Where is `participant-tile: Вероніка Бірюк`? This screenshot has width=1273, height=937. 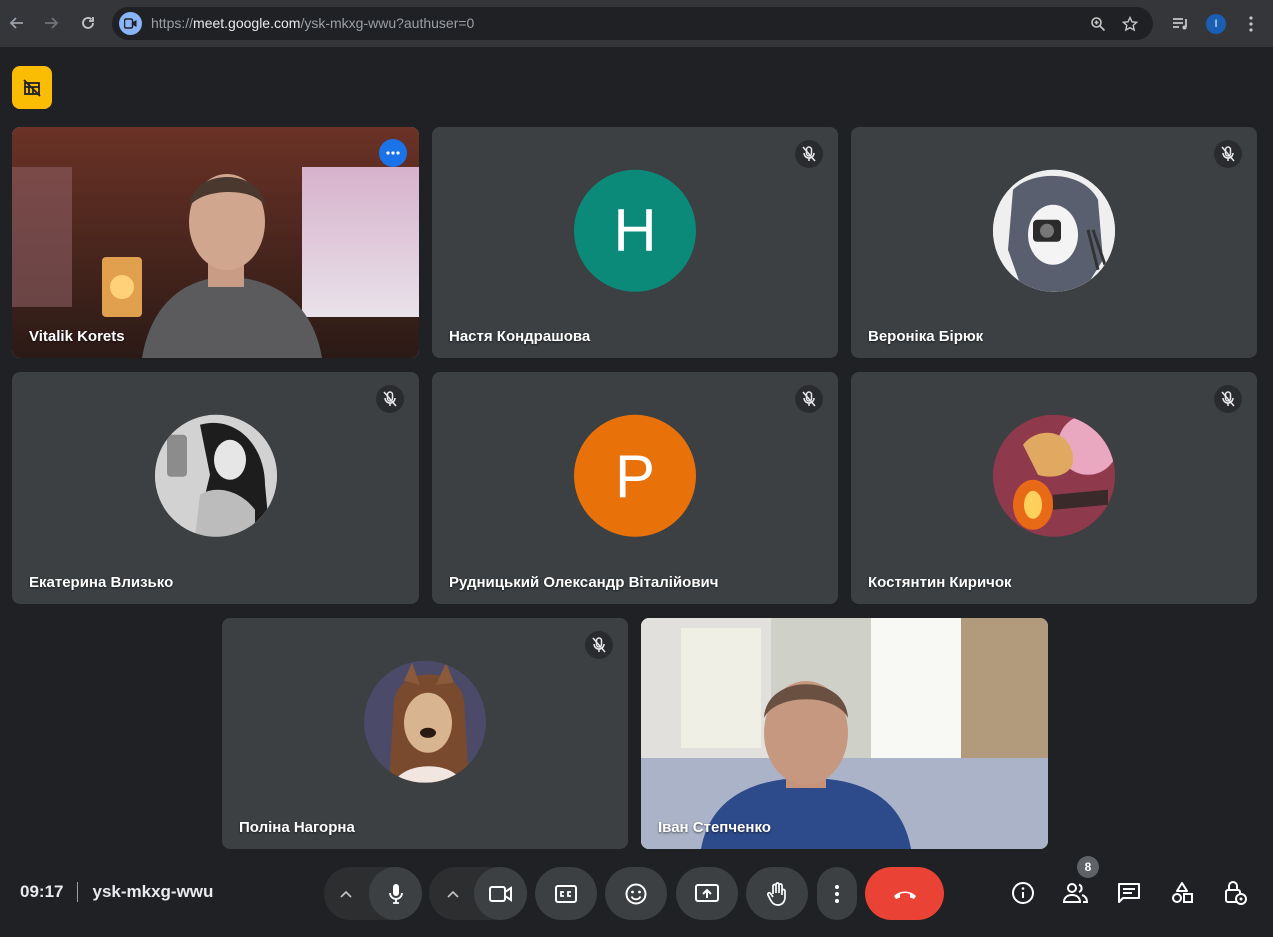
participant-tile: Вероніка Бірюк is located at coordinates (1054, 242).